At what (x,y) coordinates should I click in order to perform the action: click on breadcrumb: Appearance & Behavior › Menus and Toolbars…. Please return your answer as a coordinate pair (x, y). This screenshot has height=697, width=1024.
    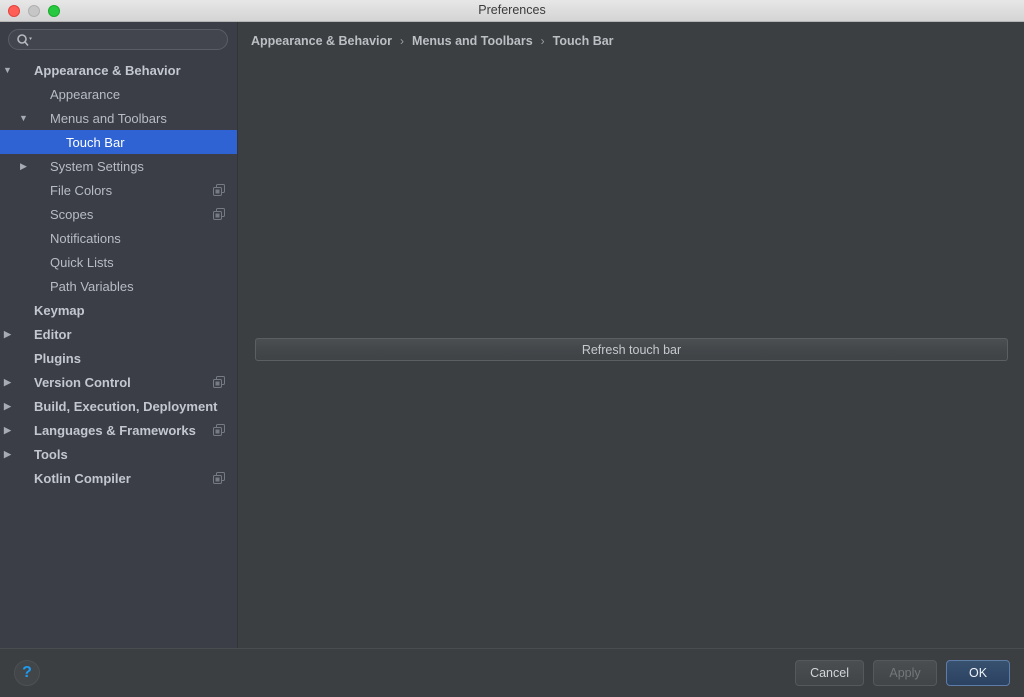
    Looking at the image, I should click on (432, 41).